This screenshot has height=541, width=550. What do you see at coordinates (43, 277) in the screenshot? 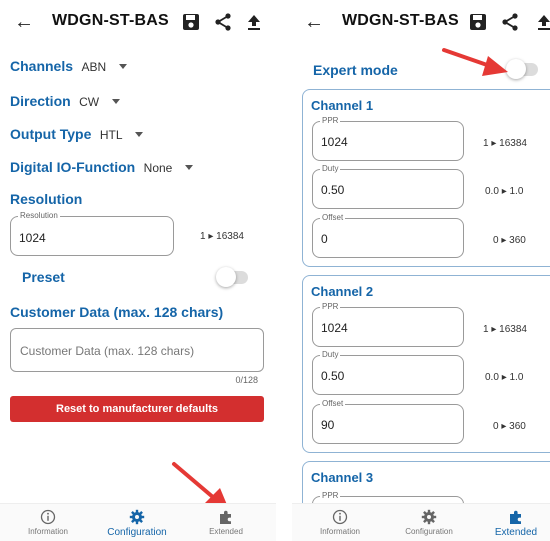
I see `preset-label: Preset` at bounding box center [43, 277].